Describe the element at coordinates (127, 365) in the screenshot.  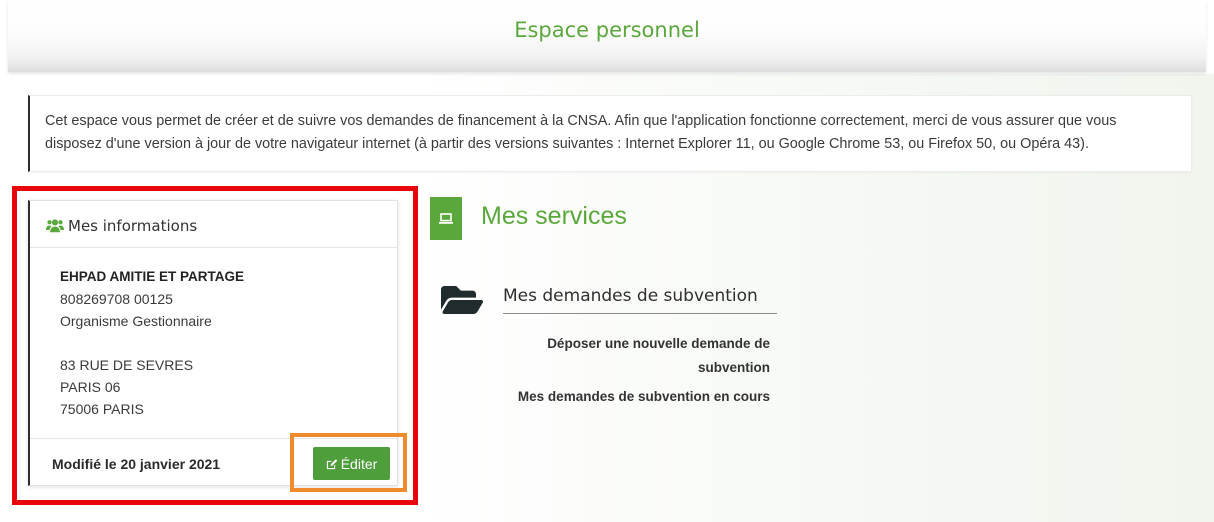
I see `address-line: 83 RUE DE SEVRES` at that location.